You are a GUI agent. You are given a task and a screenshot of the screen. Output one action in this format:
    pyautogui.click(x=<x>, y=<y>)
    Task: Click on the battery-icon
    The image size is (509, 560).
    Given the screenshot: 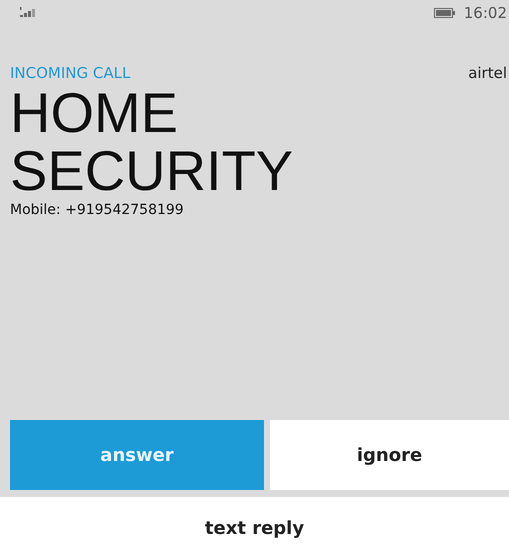 What is the action you would take?
    pyautogui.click(x=445, y=13)
    